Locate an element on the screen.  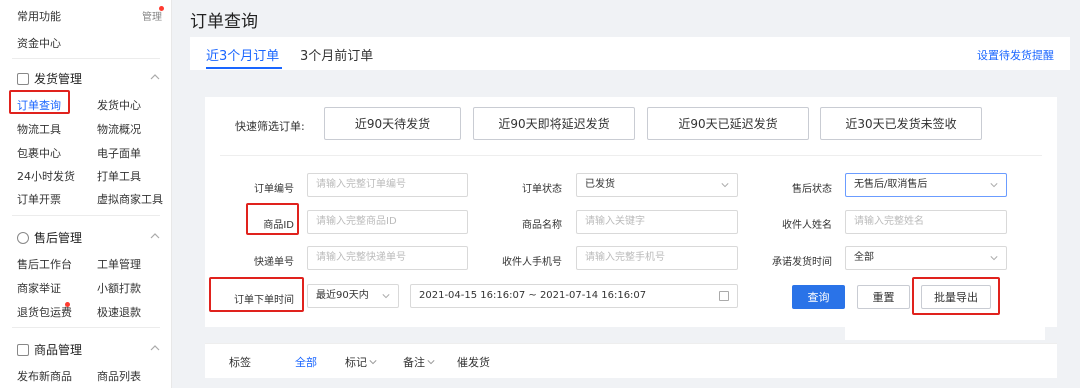
sidebar-item-invoice: 订单开票 is located at coordinates (39, 199).